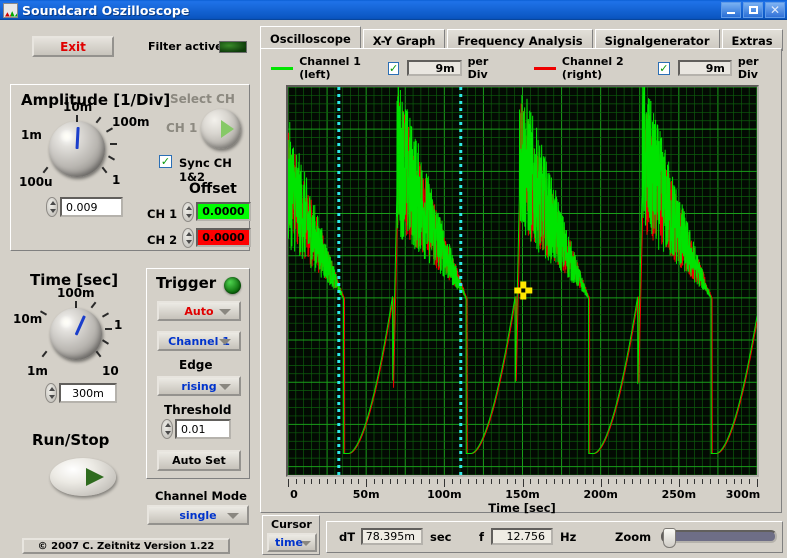 The height and width of the screenshot is (558, 787). What do you see at coordinates (600, 494) in the screenshot?
I see `x-axis-label: 200m` at bounding box center [600, 494].